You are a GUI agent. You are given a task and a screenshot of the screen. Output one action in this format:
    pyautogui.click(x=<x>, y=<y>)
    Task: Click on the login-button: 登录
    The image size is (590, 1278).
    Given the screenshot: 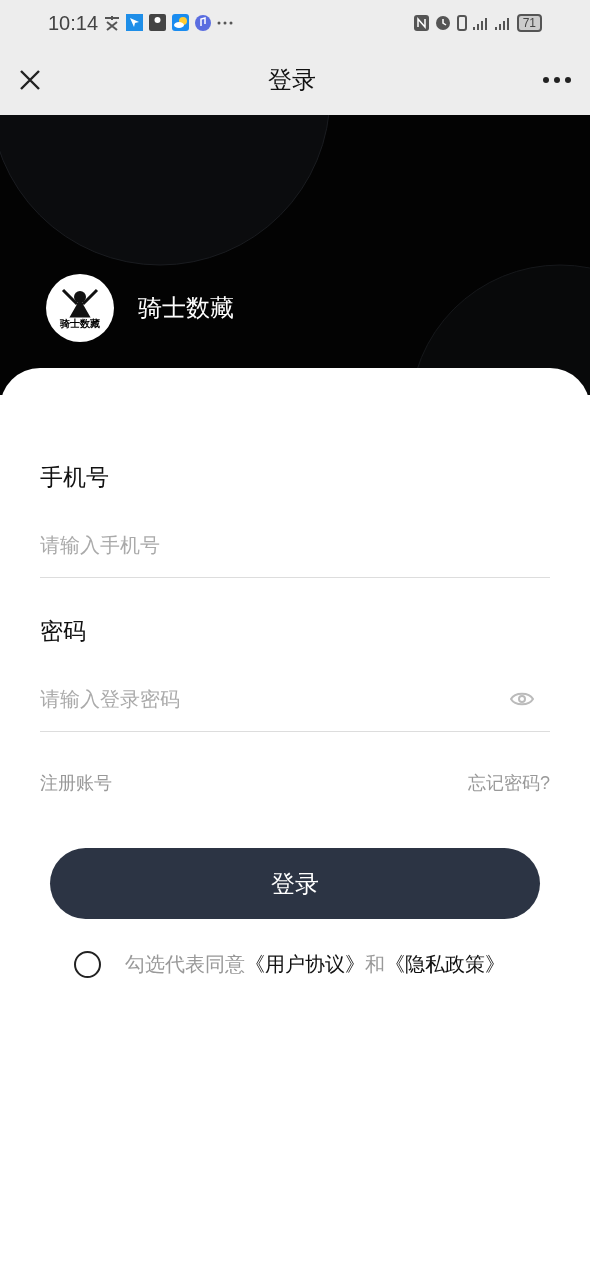 What is the action you would take?
    pyautogui.click(x=295, y=883)
    